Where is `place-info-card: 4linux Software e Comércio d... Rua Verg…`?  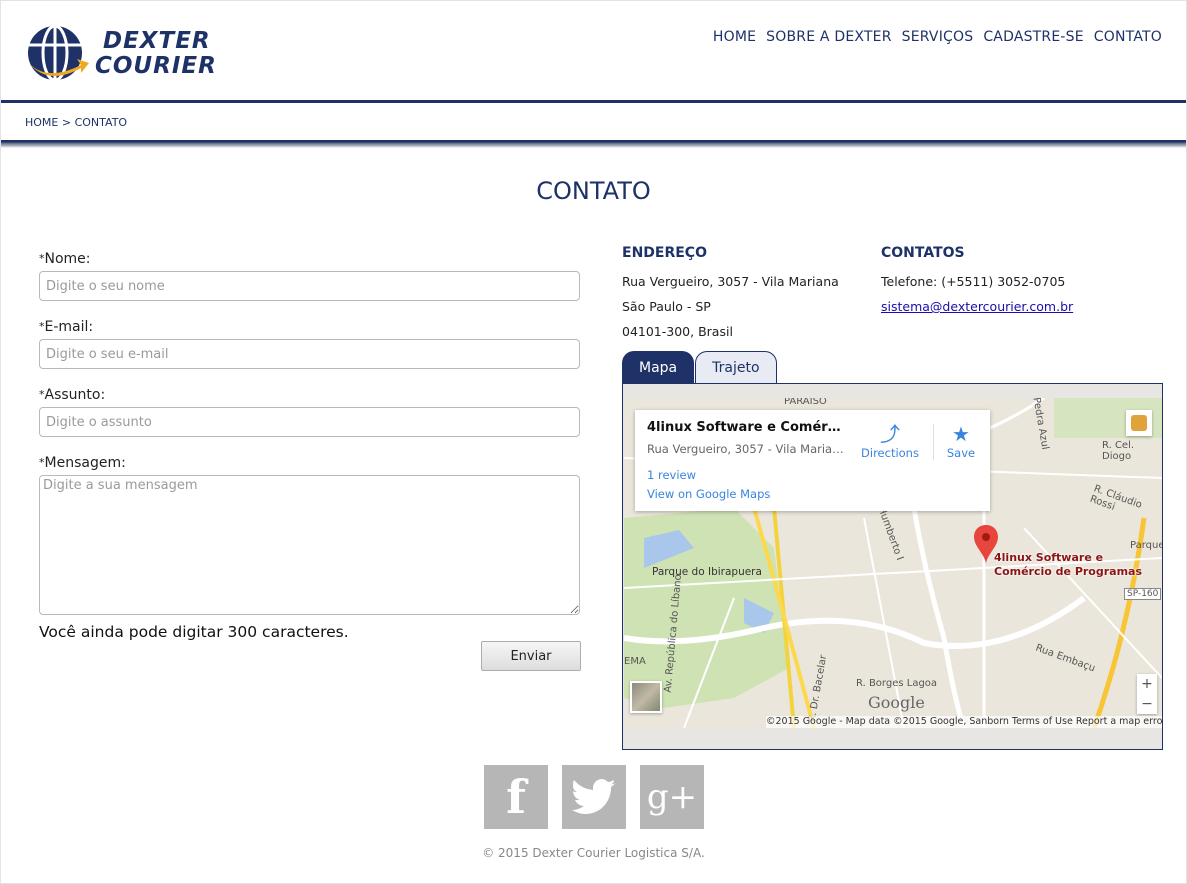 place-info-card: 4linux Software e Comércio d... Rua Verg… is located at coordinates (812, 460).